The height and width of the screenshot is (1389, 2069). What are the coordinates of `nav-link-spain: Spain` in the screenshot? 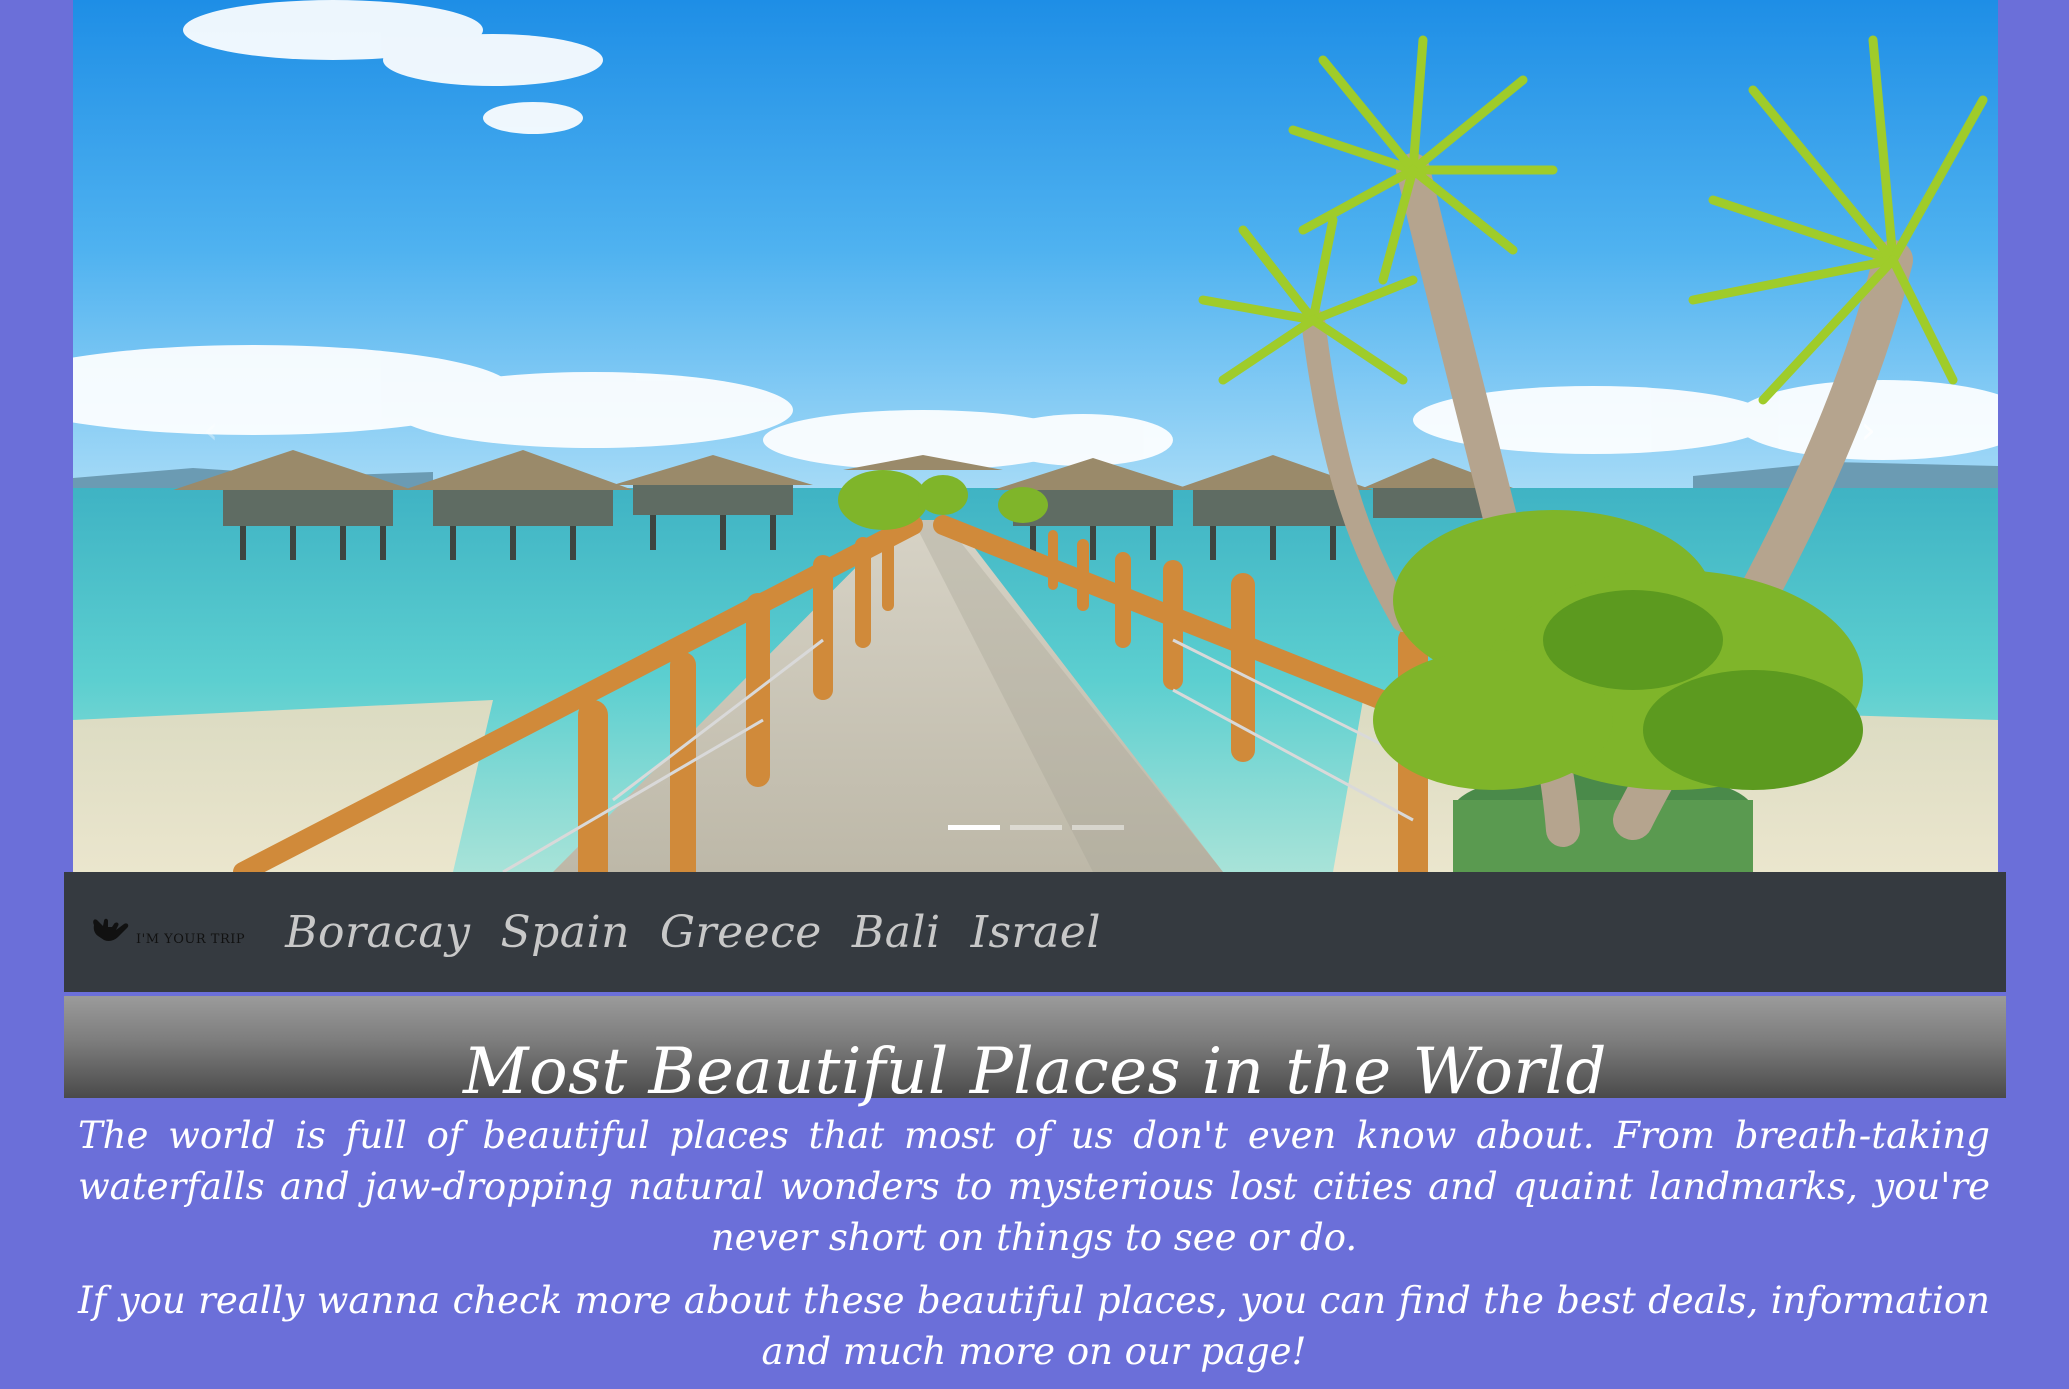 It's located at (564, 932).